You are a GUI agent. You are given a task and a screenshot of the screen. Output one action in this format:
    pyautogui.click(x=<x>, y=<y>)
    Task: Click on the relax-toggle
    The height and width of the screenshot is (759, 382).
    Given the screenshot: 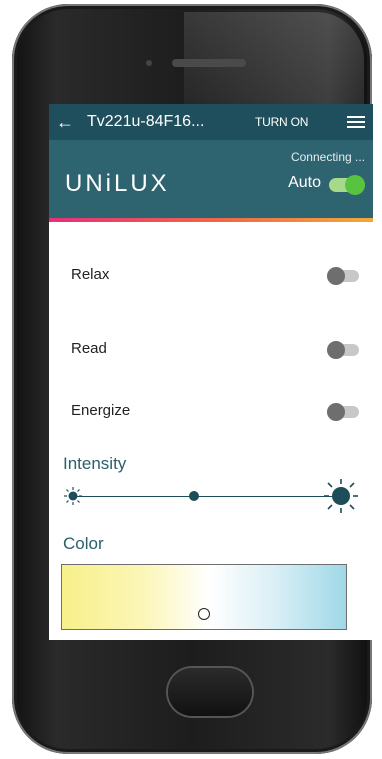 What is the action you would take?
    pyautogui.click(x=343, y=276)
    